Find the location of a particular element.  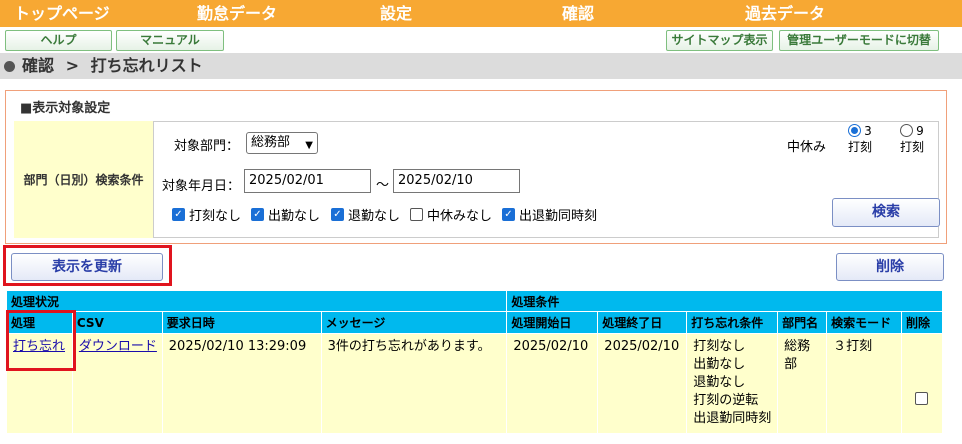

dept-label: 対象部門： is located at coordinates (207, 146).